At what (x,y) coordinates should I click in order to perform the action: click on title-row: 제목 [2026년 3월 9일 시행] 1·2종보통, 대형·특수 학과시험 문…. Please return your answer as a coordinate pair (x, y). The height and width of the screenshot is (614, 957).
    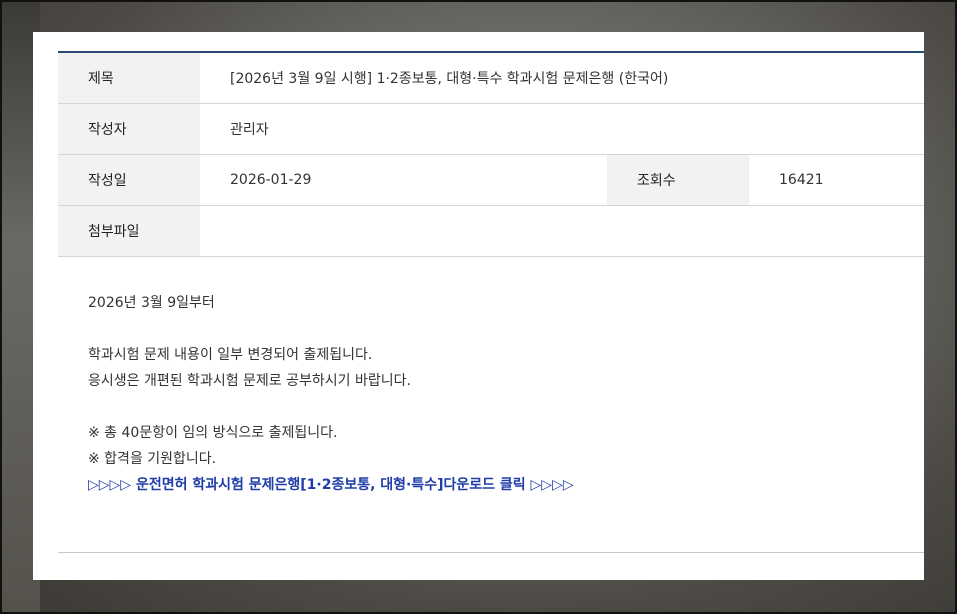
    Looking at the image, I should click on (491, 78).